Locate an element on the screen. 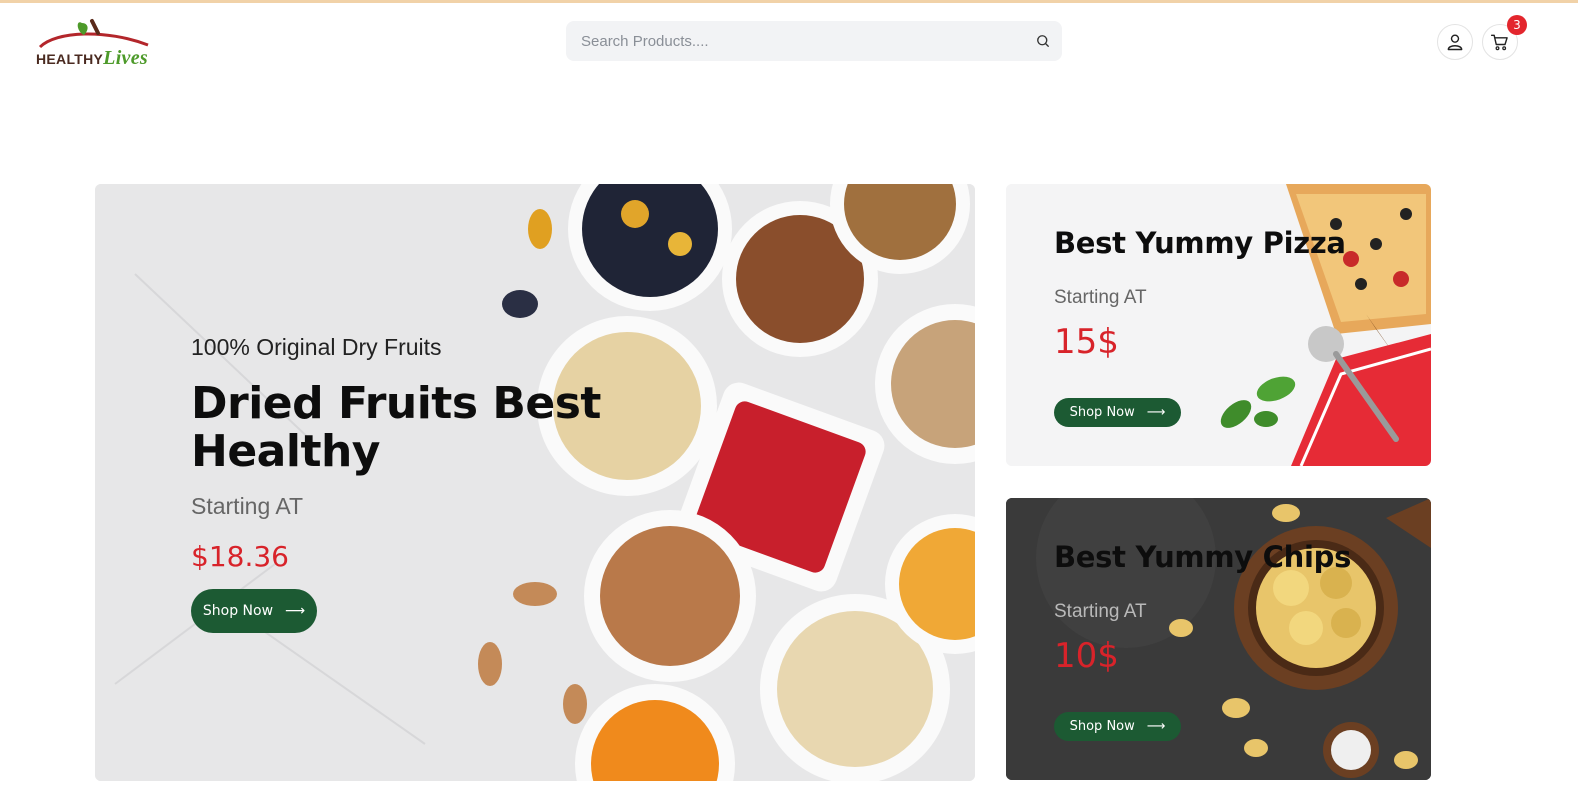 This screenshot has height=808, width=1578. search-icon is located at coordinates (1043, 41).